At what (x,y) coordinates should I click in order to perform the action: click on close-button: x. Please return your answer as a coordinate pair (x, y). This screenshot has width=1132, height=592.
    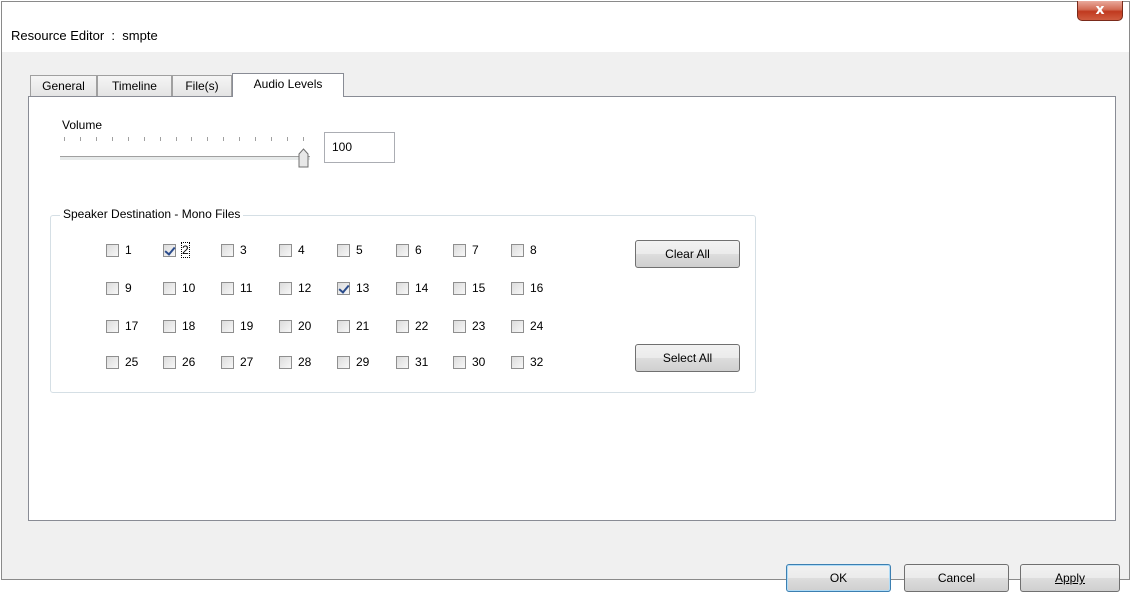
    Looking at the image, I should click on (1100, 11).